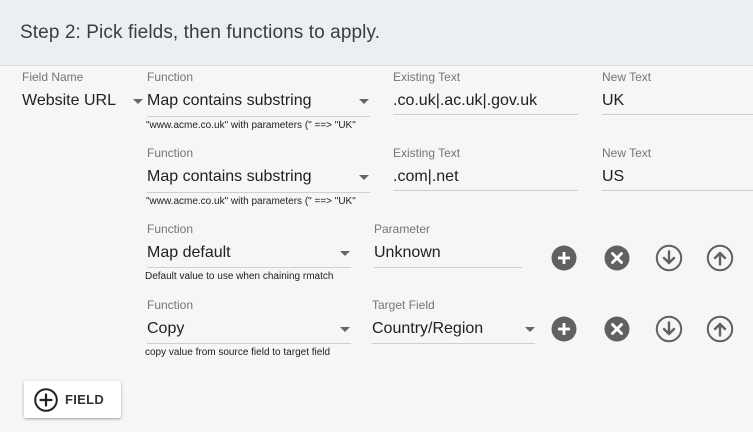 The width and height of the screenshot is (753, 432). Describe the element at coordinates (189, 253) in the screenshot. I see `function-select: Map default` at that location.